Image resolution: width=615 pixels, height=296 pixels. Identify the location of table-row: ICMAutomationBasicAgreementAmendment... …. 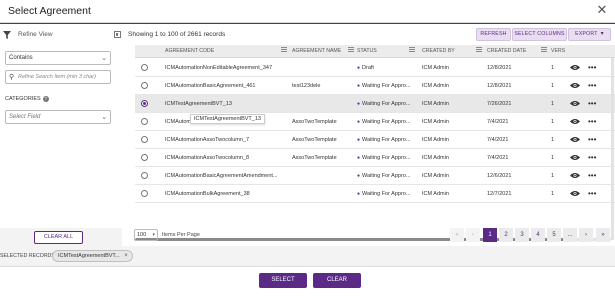
(375, 176).